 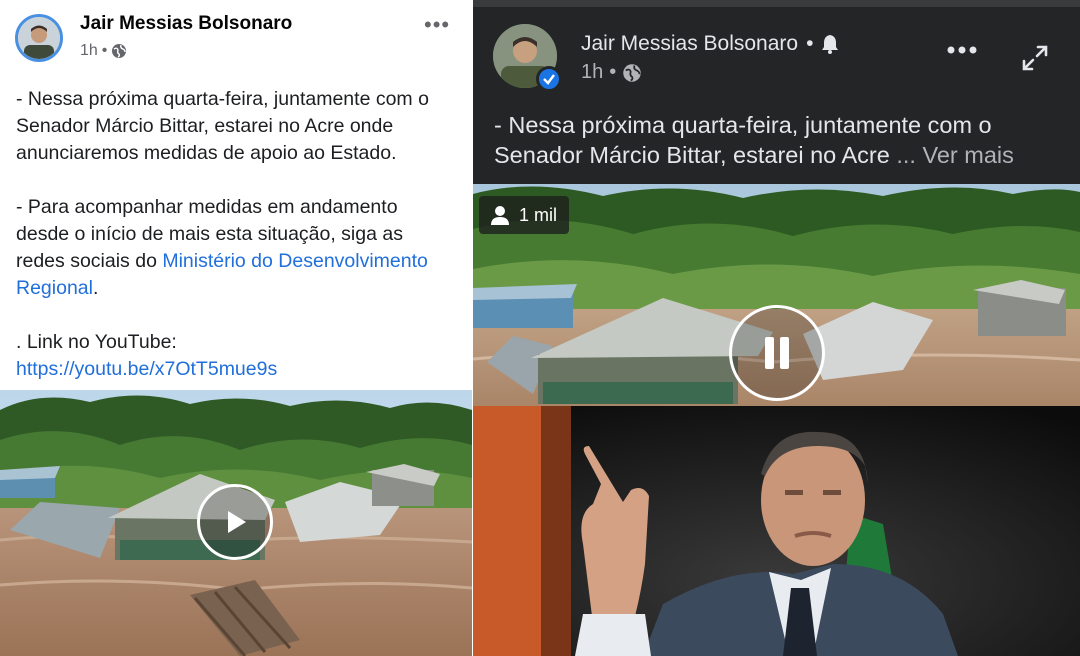 What do you see at coordinates (95, 288) in the screenshot?
I see `paragraph-2-end: .` at bounding box center [95, 288].